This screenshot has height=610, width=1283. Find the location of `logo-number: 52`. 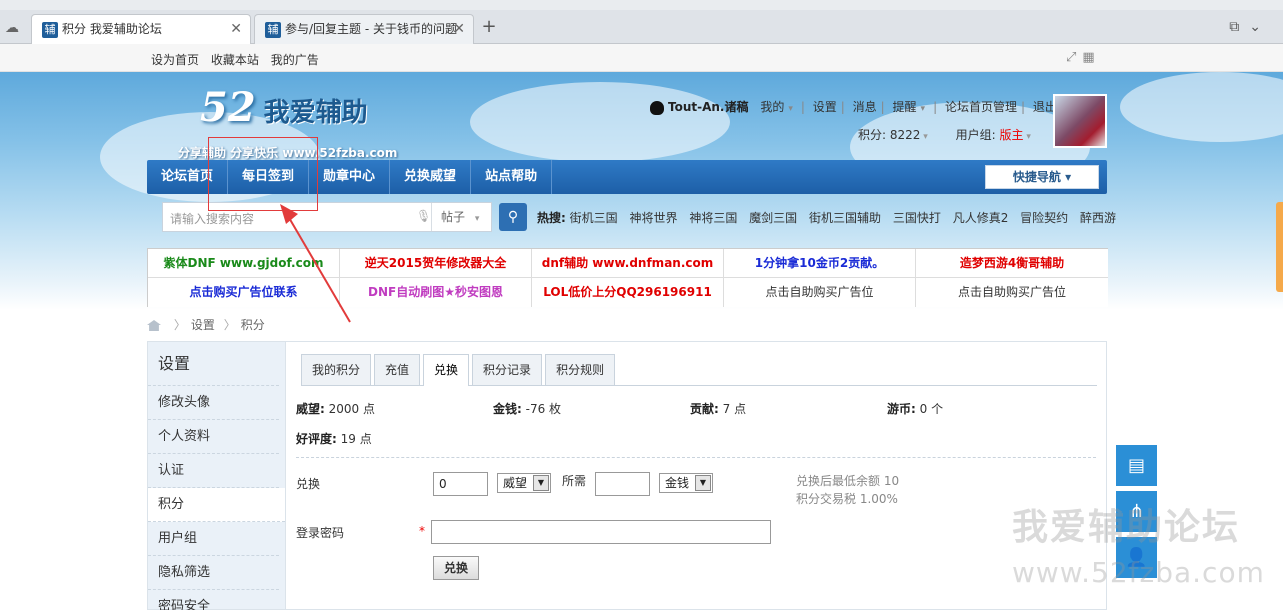

logo-number: 52 is located at coordinates (228, 107).